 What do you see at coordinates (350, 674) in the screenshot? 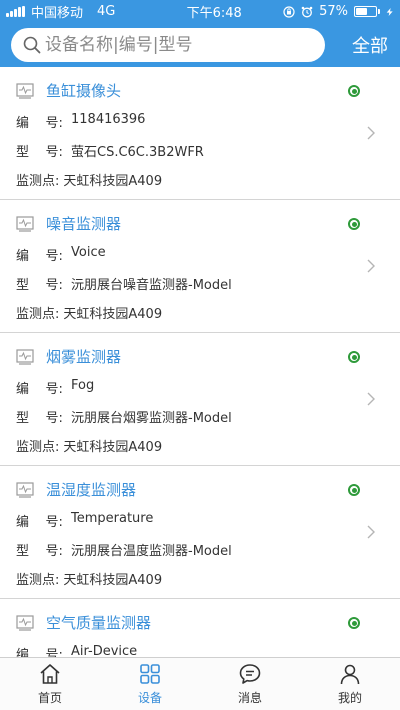
I see `person-icon` at bounding box center [350, 674].